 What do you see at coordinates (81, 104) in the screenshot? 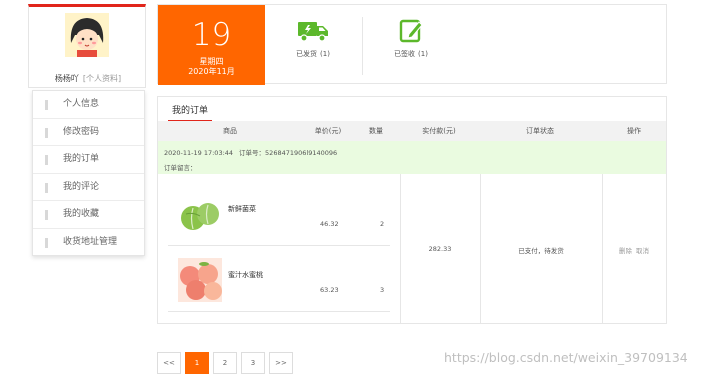
I see `sidebar-item-label: 个人信息` at bounding box center [81, 104].